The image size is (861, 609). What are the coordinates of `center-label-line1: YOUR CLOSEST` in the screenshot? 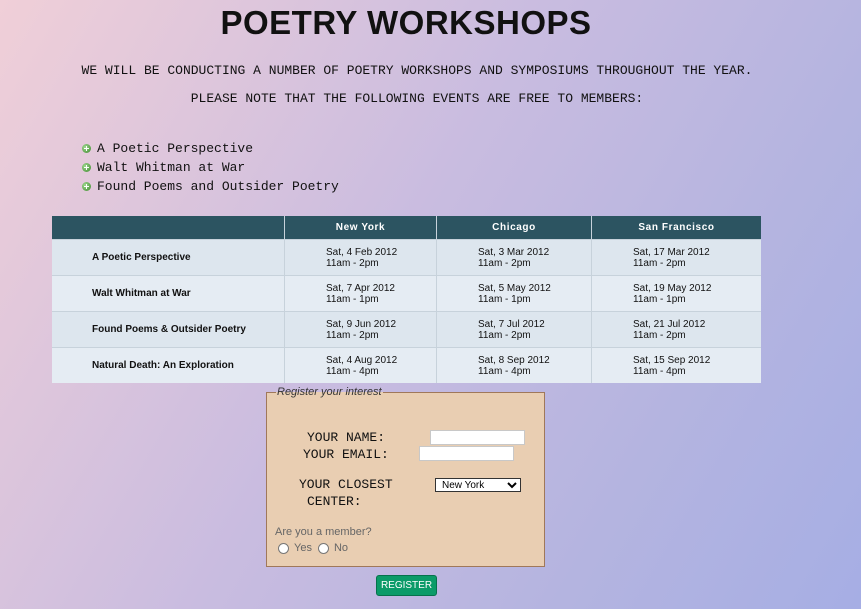 It's located at (346, 484).